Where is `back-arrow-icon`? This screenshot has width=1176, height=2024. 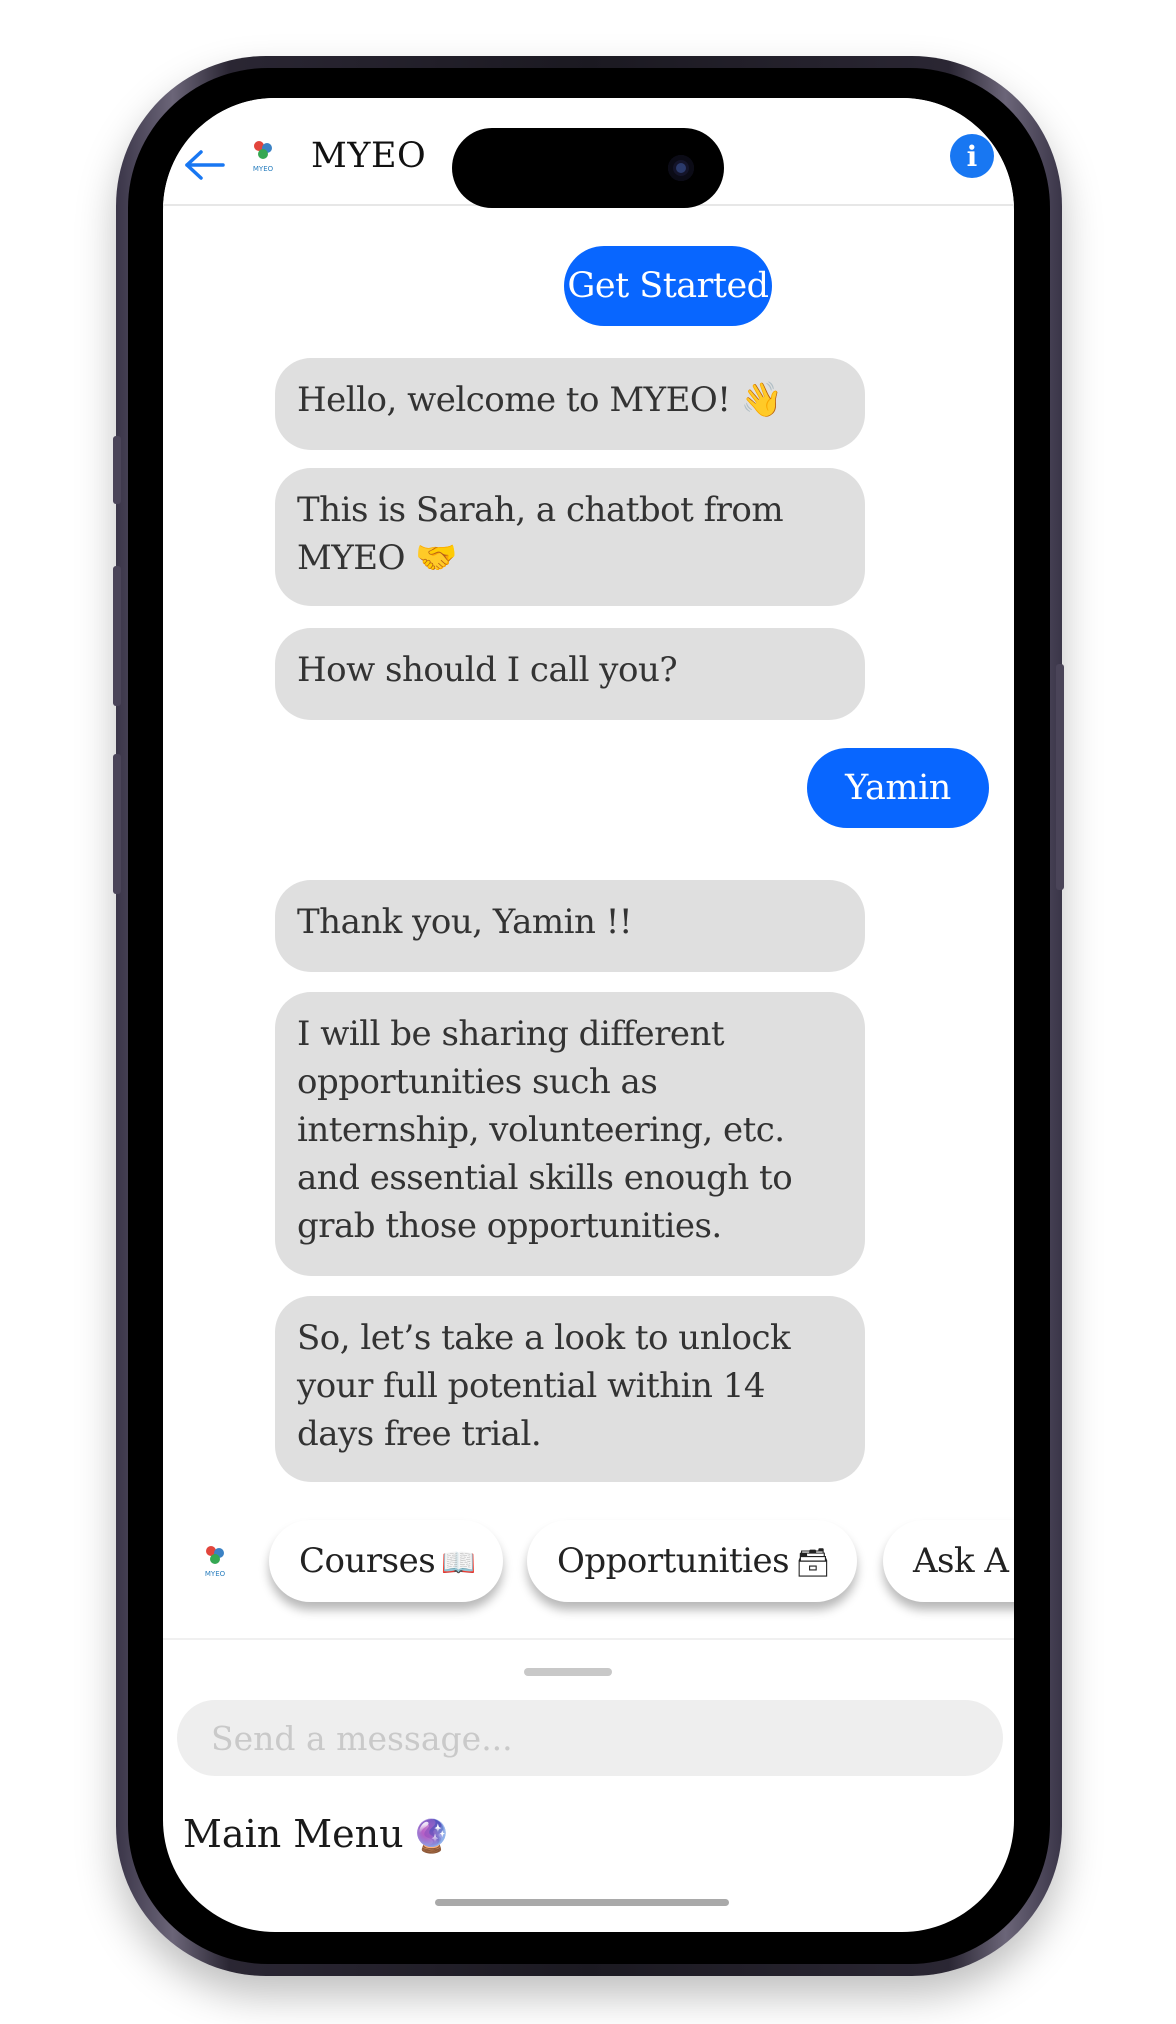 back-arrow-icon is located at coordinates (203, 165).